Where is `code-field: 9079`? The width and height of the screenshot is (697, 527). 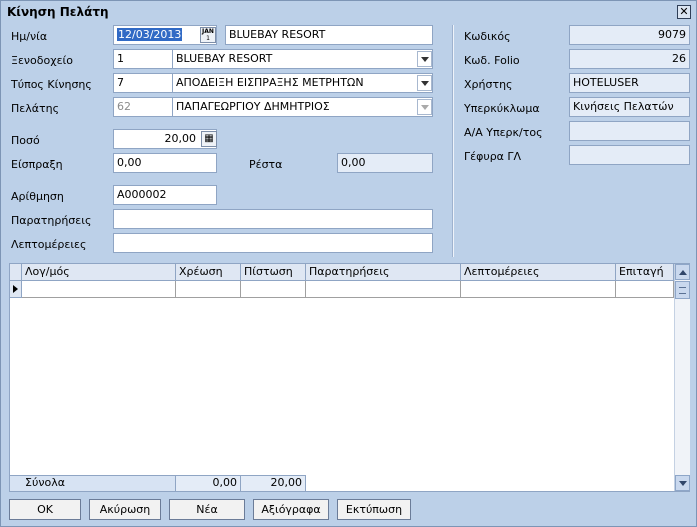 code-field: 9079 is located at coordinates (629, 35).